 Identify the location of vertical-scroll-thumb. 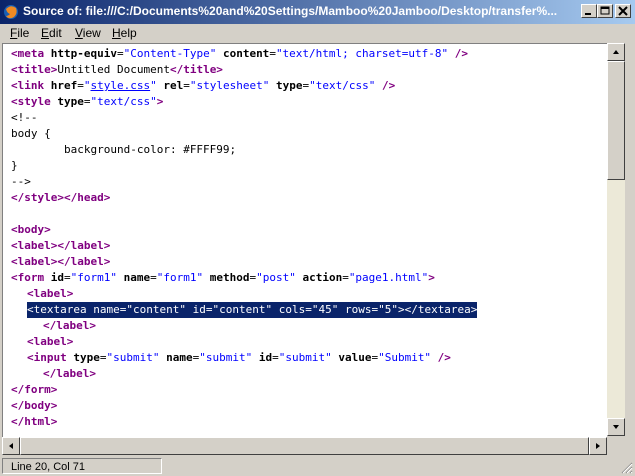
(616, 120).